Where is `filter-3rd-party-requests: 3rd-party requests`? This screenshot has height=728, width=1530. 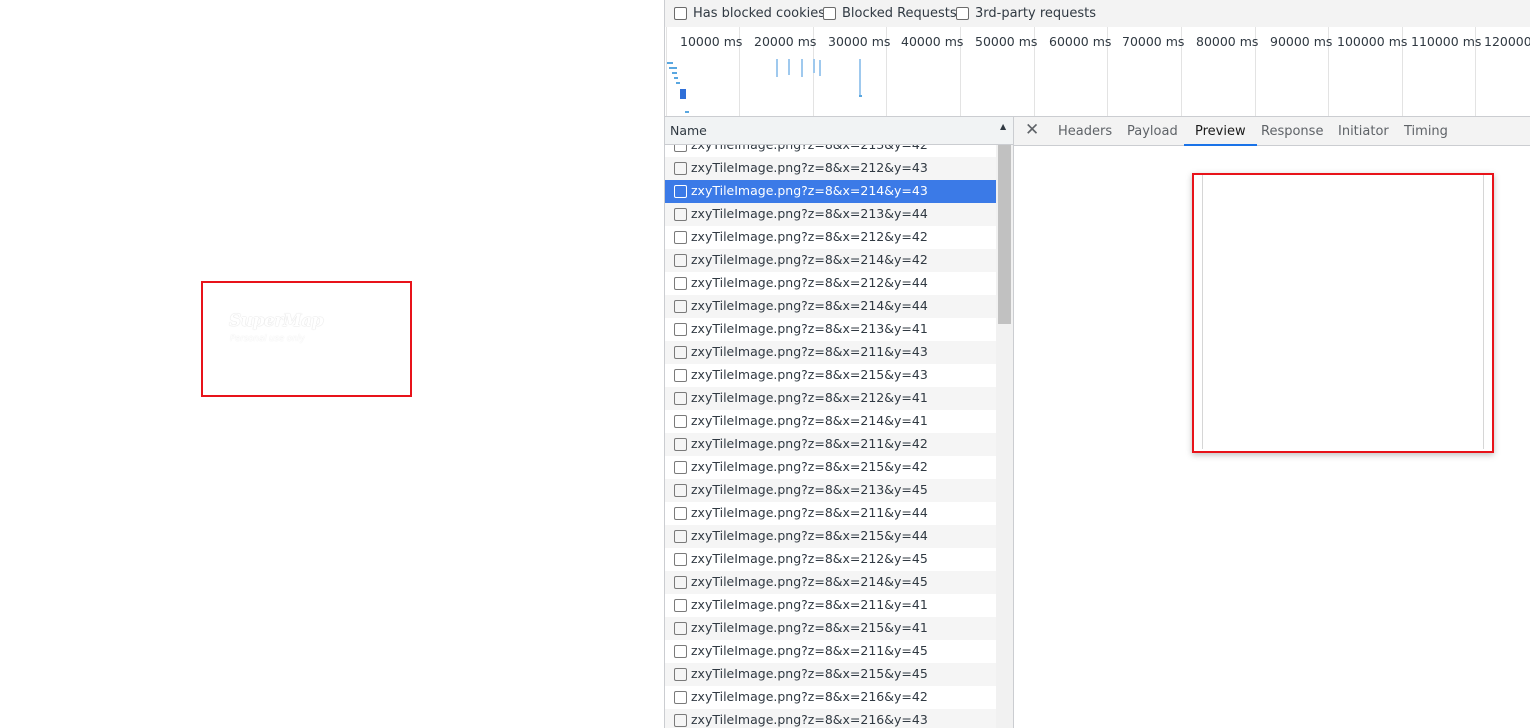 filter-3rd-party-requests: 3rd-party requests is located at coordinates (1026, 13).